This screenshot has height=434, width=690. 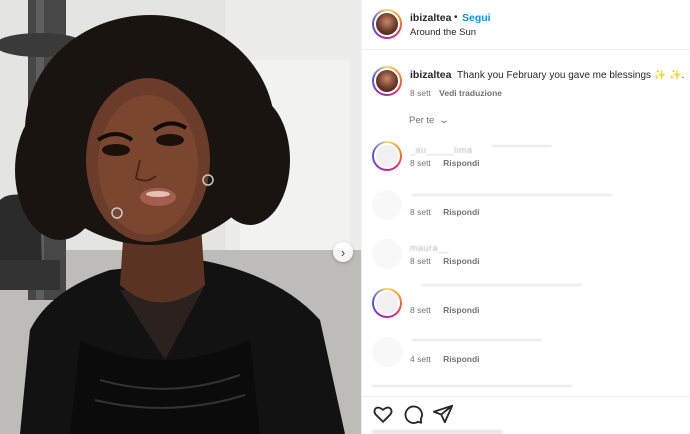 I want to click on caption-meta: 8 sett Vedi traduzione, so click(x=456, y=93).